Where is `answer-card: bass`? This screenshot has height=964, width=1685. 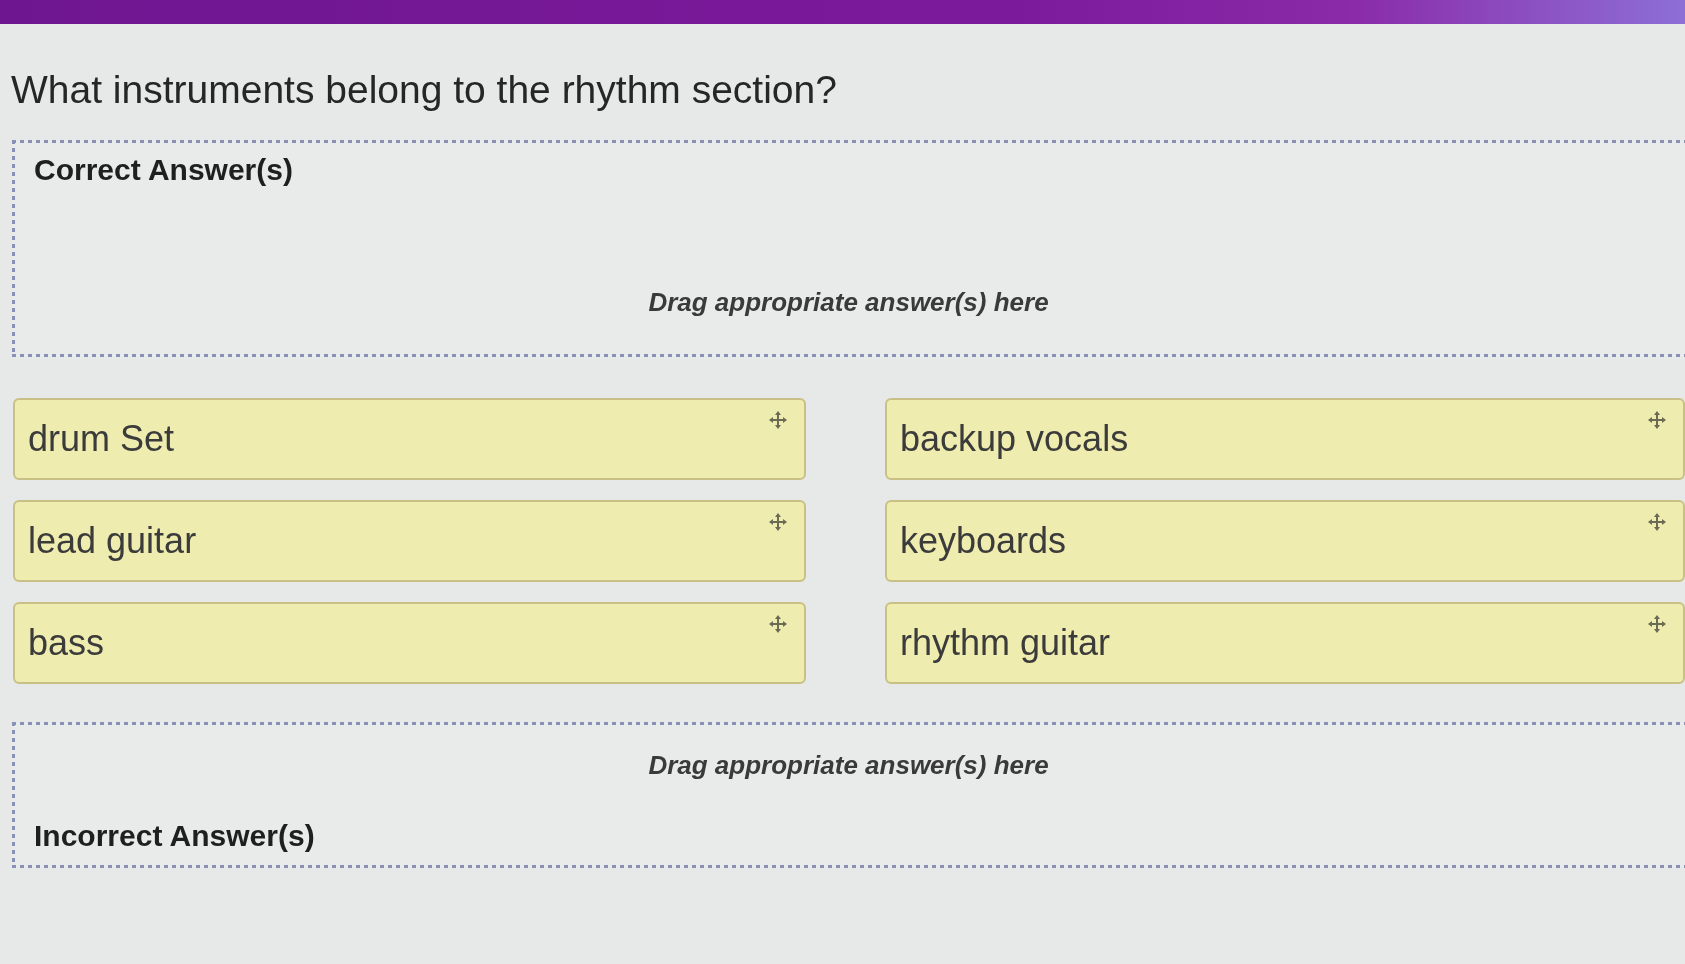
answer-card: bass is located at coordinates (409, 643).